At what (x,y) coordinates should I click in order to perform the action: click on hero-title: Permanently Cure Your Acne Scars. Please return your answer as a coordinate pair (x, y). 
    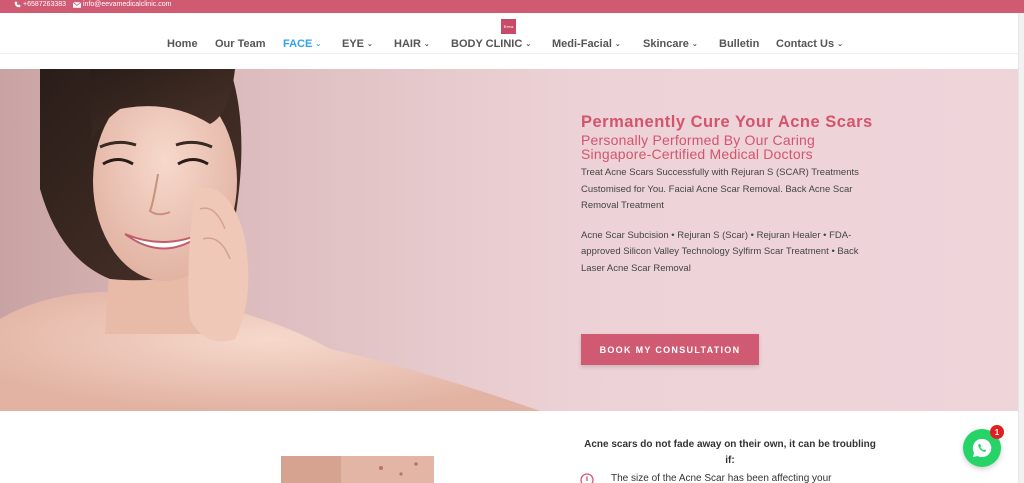
    Looking at the image, I should click on (727, 122).